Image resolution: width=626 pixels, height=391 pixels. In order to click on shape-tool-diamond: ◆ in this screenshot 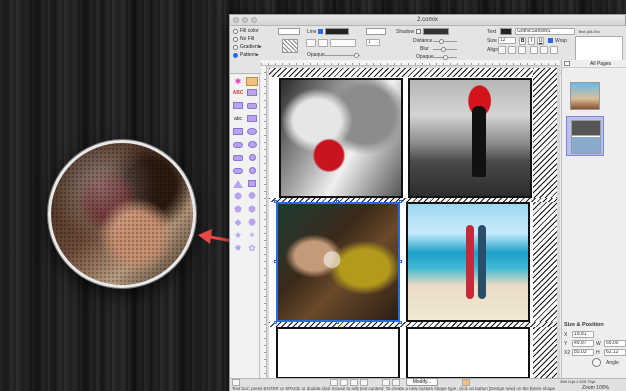, I will do `click(238, 222)`.